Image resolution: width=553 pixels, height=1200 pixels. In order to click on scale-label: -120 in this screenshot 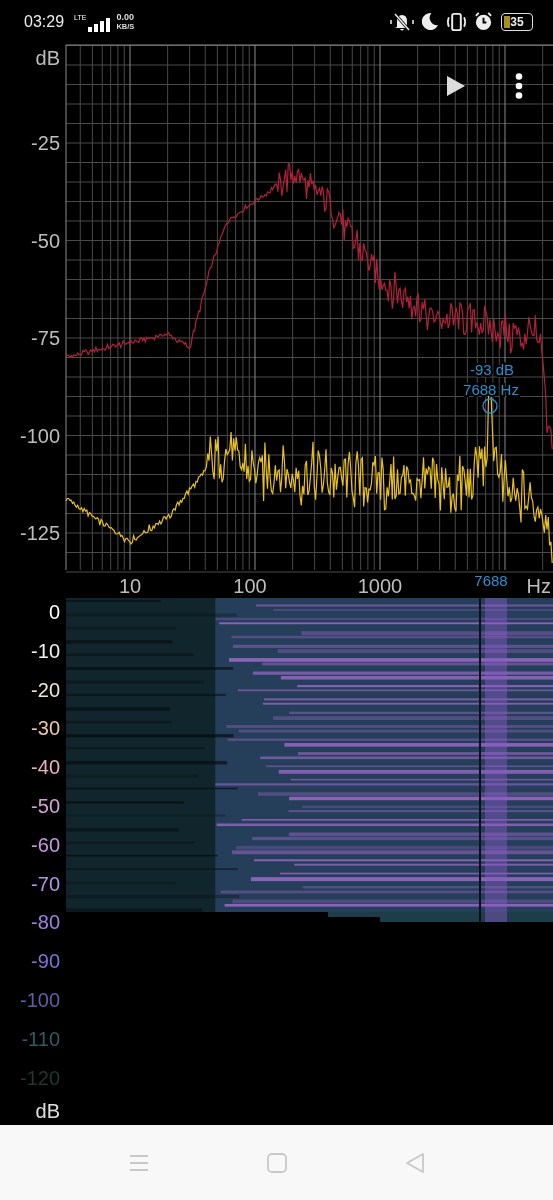, I will do `click(39, 1077)`.